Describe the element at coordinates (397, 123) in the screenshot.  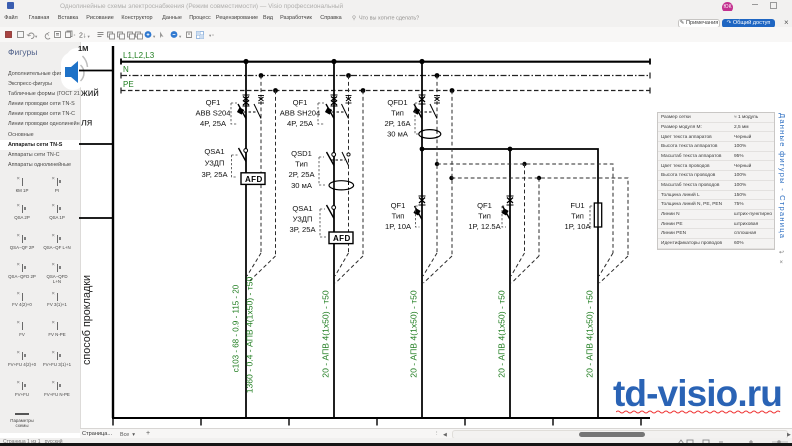
I see `svg-text: 2P, 16А` at that location.